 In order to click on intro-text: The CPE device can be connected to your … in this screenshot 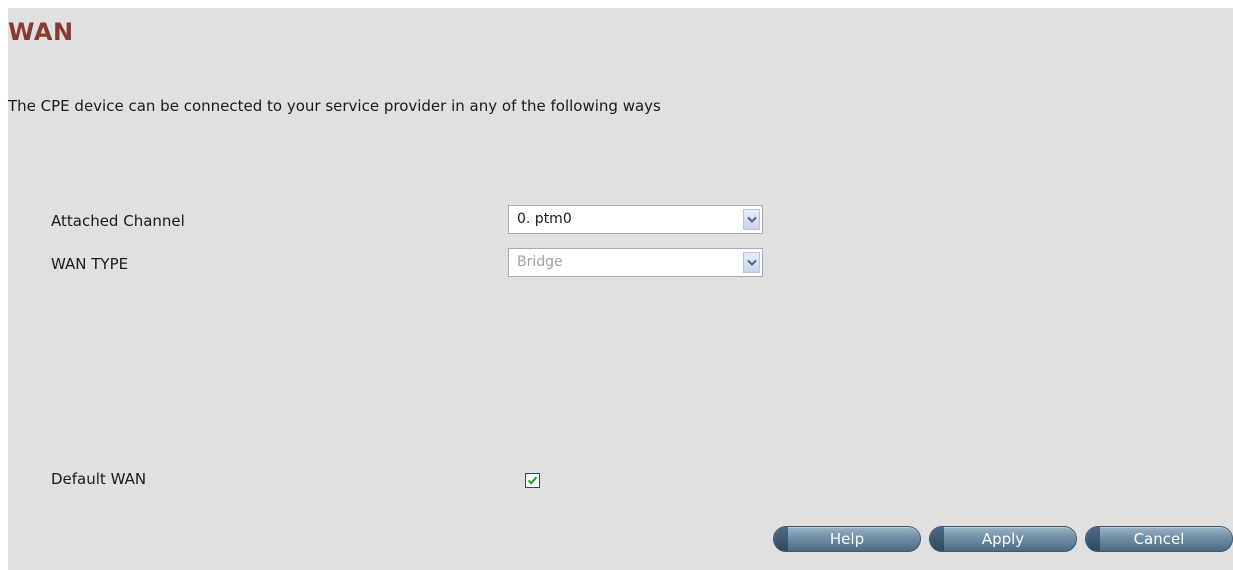, I will do `click(334, 106)`.